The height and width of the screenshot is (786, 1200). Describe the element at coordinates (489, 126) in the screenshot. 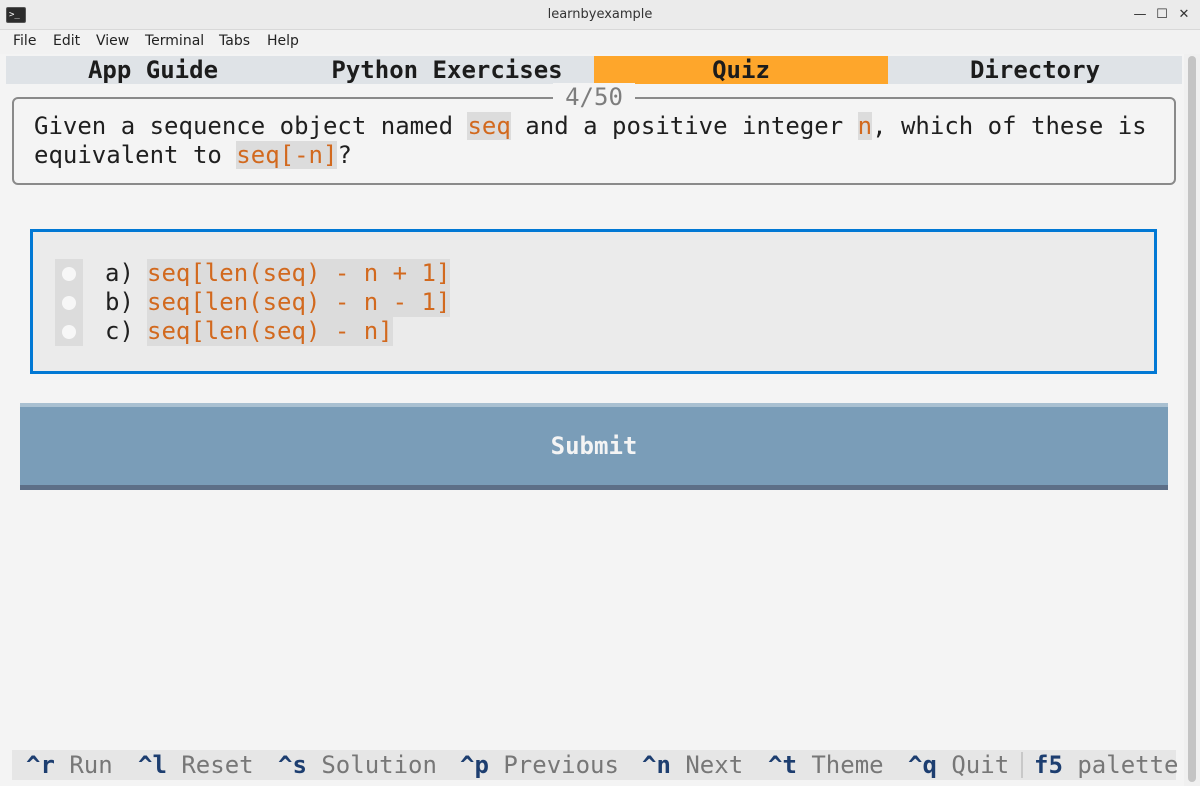

I see `code-seq: seq` at that location.